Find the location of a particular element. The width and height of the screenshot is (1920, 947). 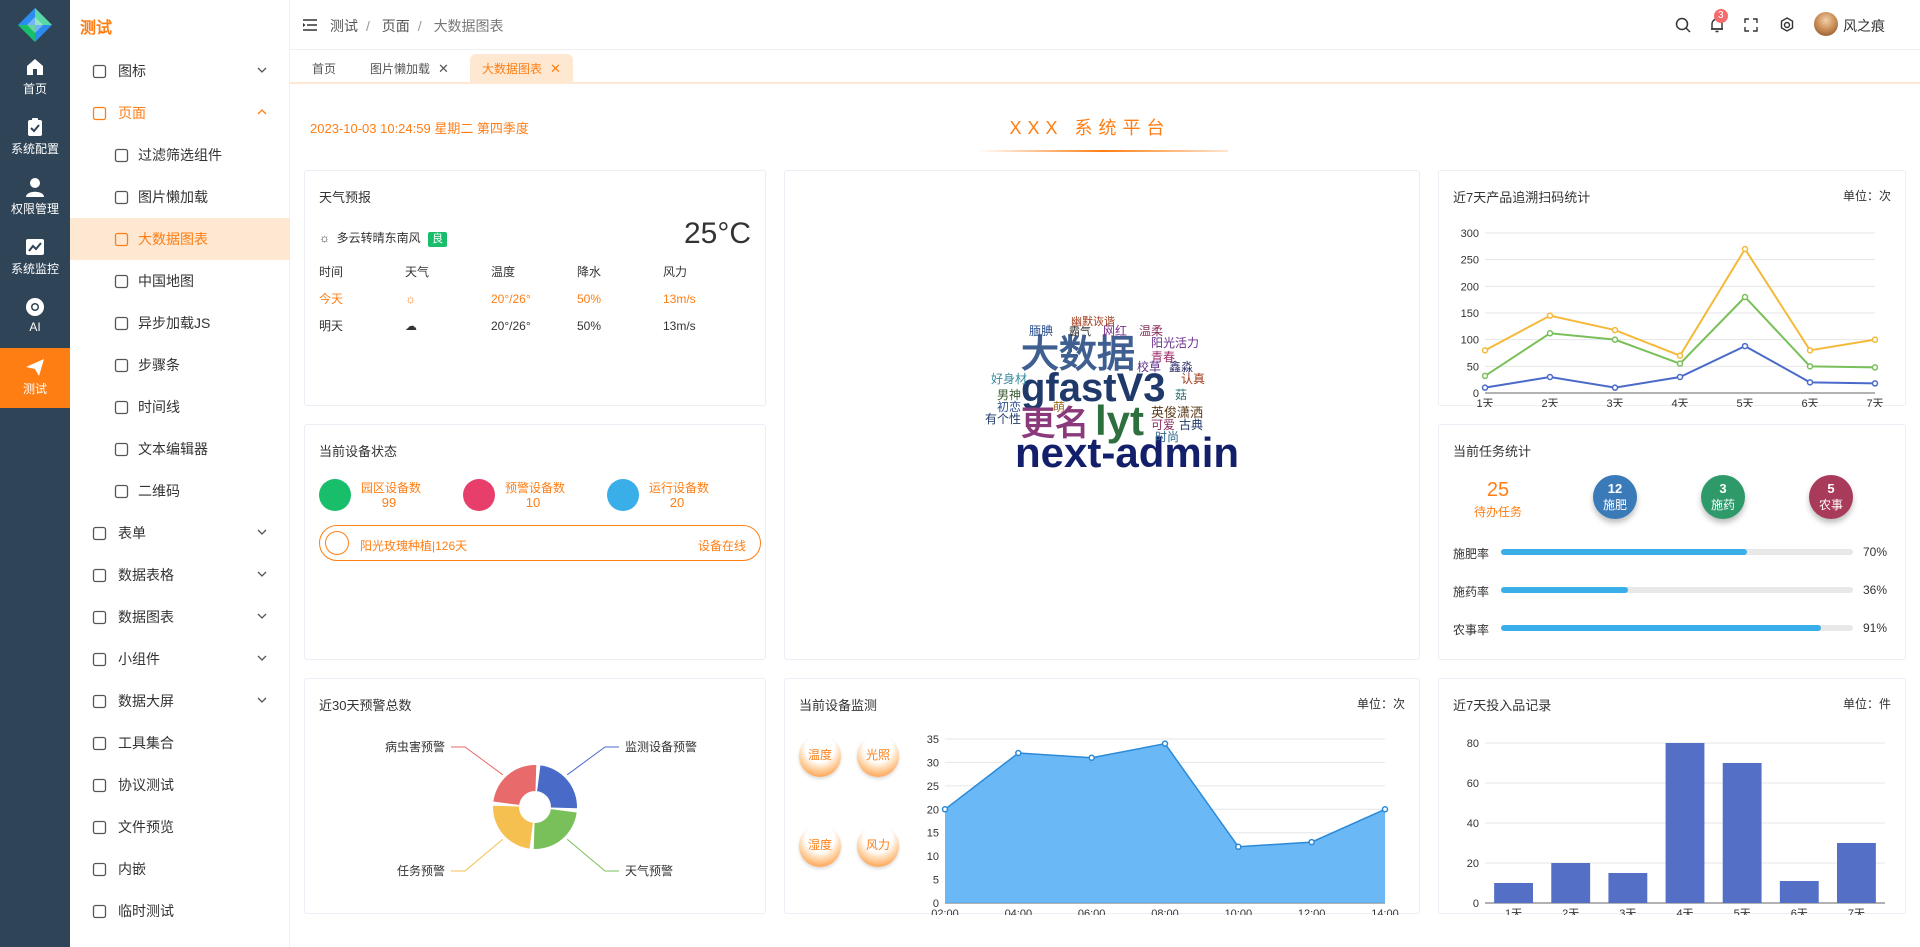

menu-item-label: 工具集合 is located at coordinates (146, 743).